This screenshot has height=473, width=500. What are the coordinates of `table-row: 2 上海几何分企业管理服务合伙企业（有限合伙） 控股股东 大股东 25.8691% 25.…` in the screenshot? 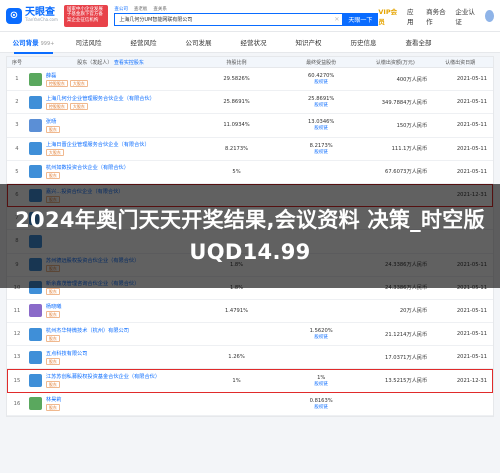 It's located at (250, 103).